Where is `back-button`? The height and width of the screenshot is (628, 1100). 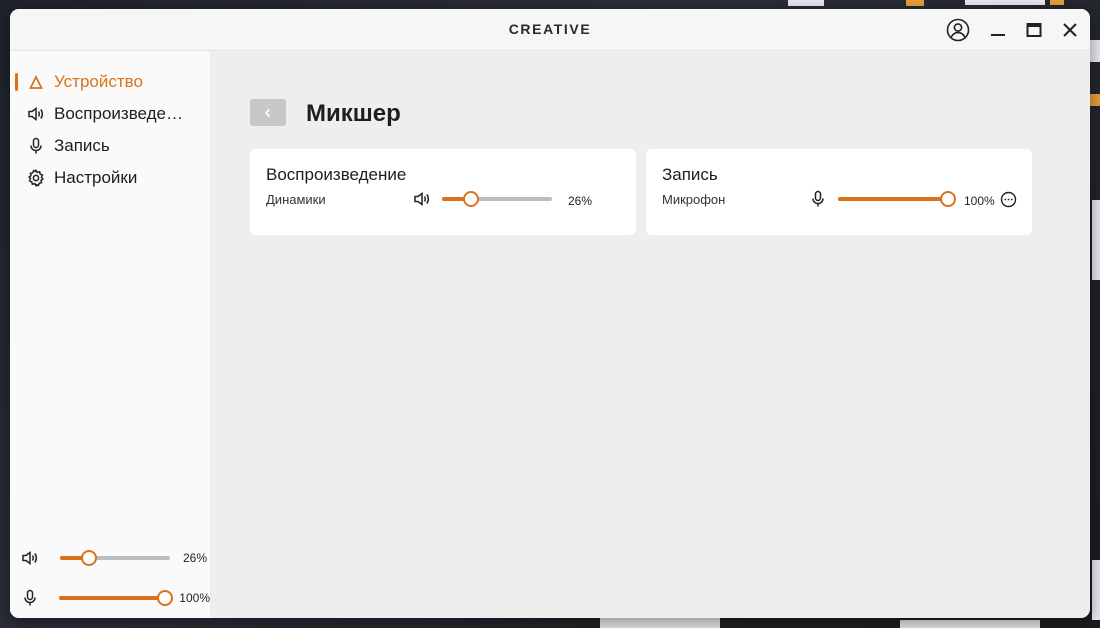
back-button is located at coordinates (268, 112).